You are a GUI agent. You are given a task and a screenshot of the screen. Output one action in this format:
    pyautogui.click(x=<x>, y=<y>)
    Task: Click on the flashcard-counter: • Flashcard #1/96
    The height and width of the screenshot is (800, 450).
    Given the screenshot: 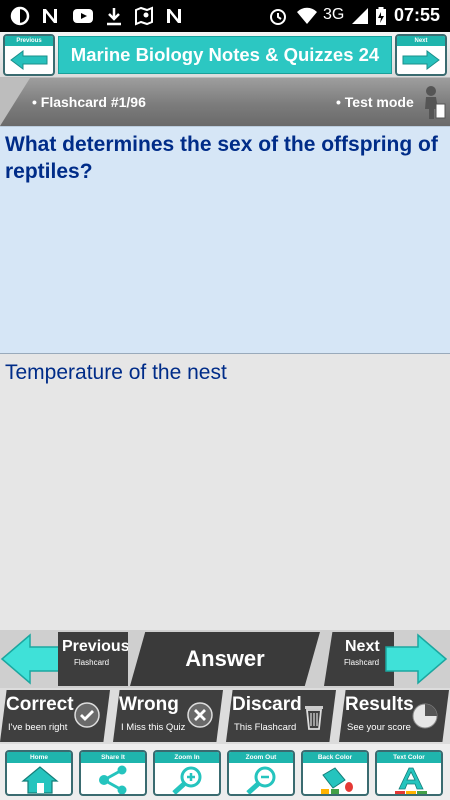 What is the action you would take?
    pyautogui.click(x=89, y=102)
    